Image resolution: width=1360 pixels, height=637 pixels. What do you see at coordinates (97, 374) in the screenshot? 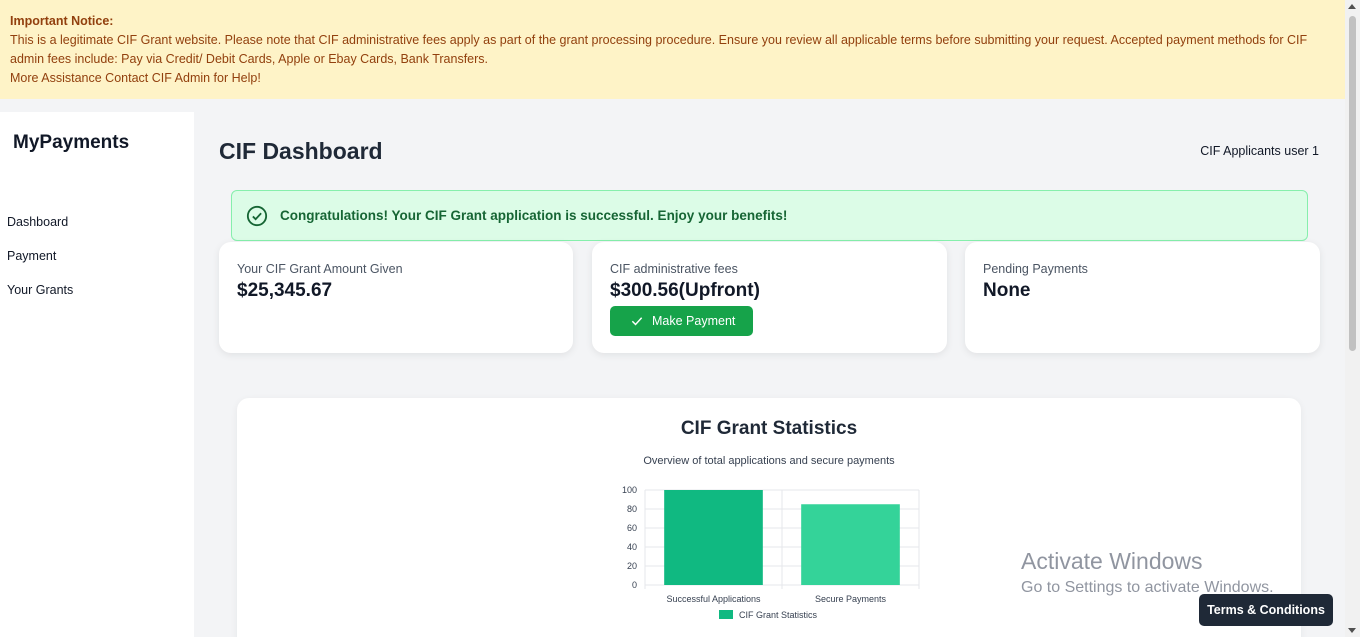
I see `sidebar: MyPayments Dashboard Payment Your Grants` at bounding box center [97, 374].